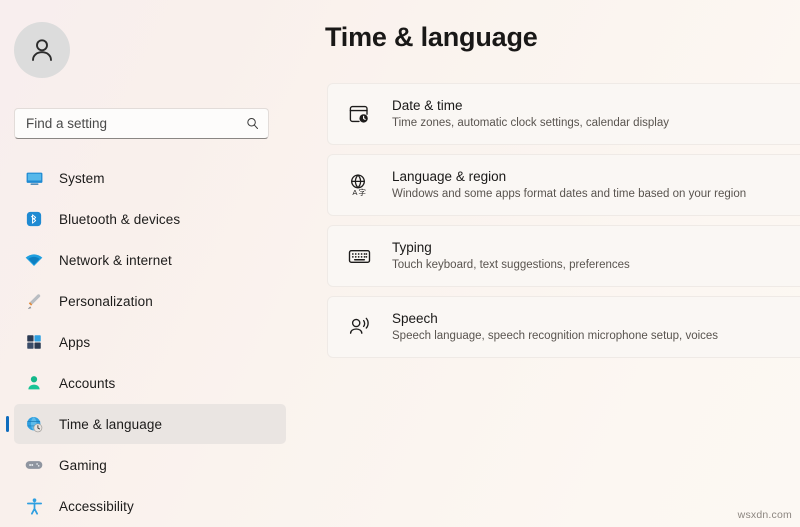 This screenshot has width=800, height=527. I want to click on globe-language-icon: A 字, so click(359, 185).